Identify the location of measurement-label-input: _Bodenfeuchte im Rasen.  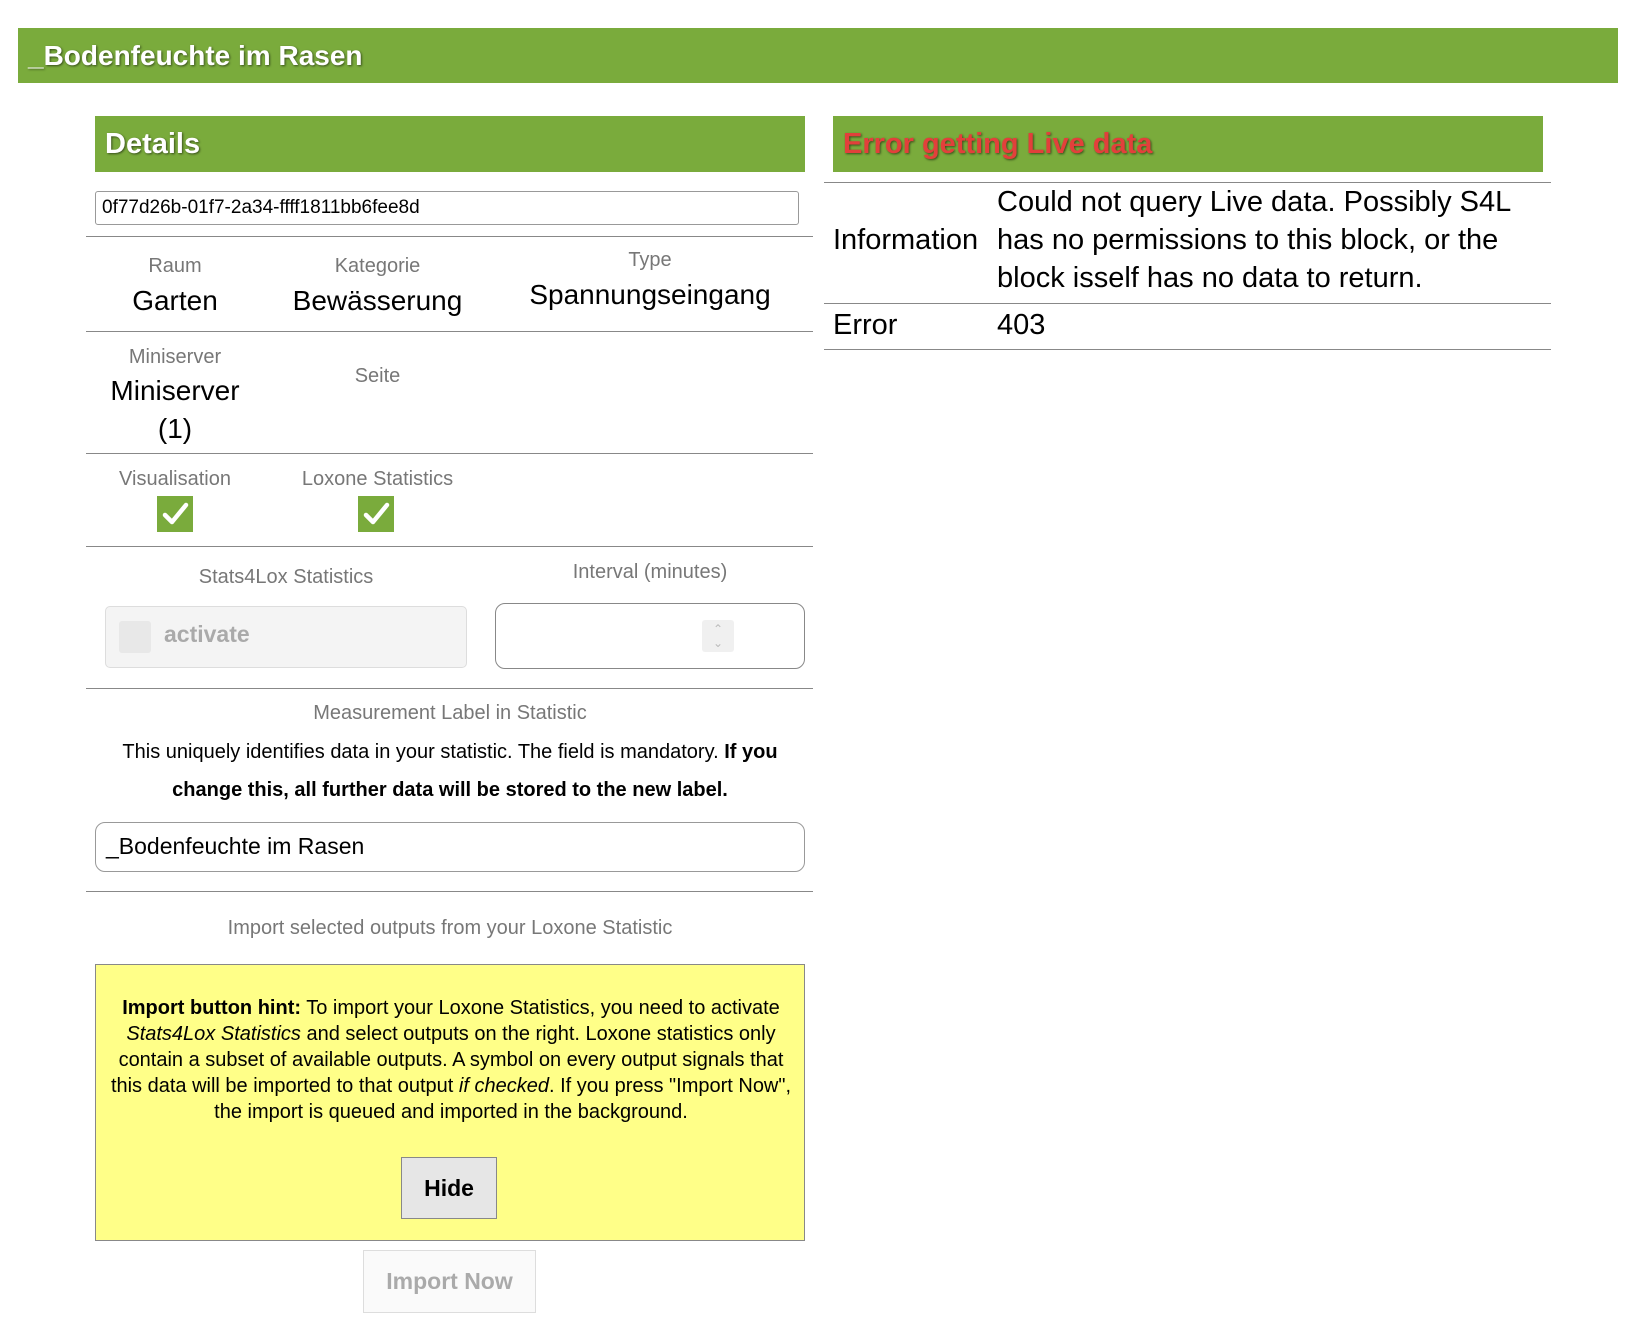
(450, 847).